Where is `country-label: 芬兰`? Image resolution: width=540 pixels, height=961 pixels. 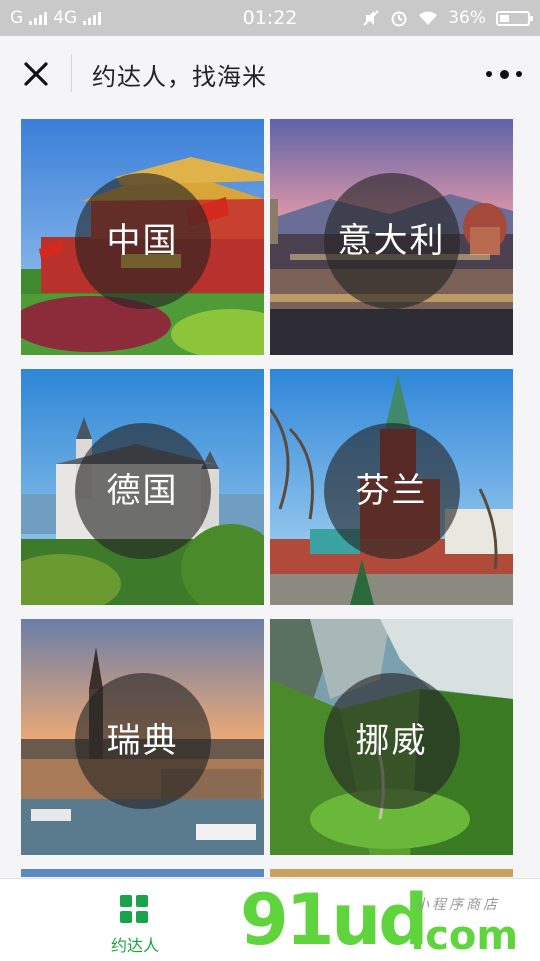
country-label: 芬兰 is located at coordinates (391, 490).